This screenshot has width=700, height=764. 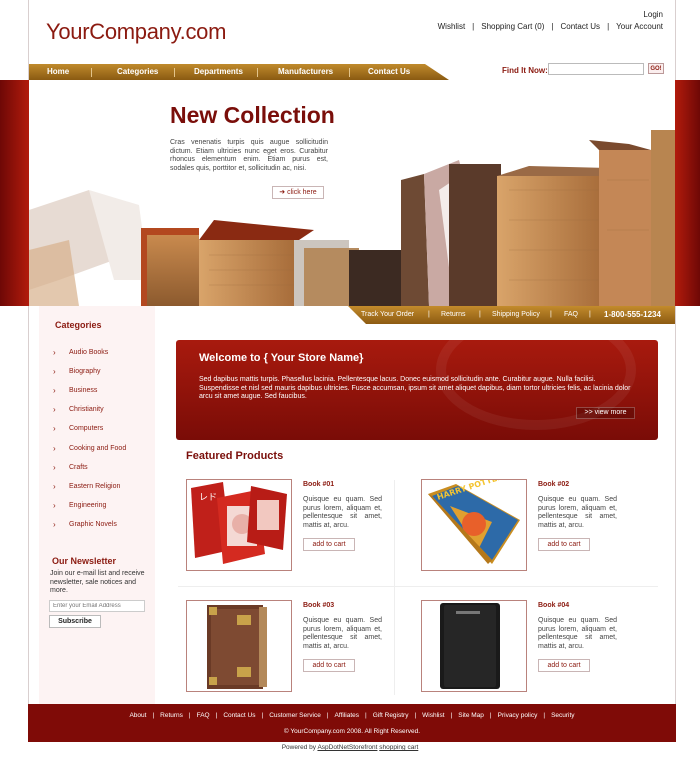 What do you see at coordinates (580, 26) in the screenshot?
I see `contact-us-link: Contact Us` at bounding box center [580, 26].